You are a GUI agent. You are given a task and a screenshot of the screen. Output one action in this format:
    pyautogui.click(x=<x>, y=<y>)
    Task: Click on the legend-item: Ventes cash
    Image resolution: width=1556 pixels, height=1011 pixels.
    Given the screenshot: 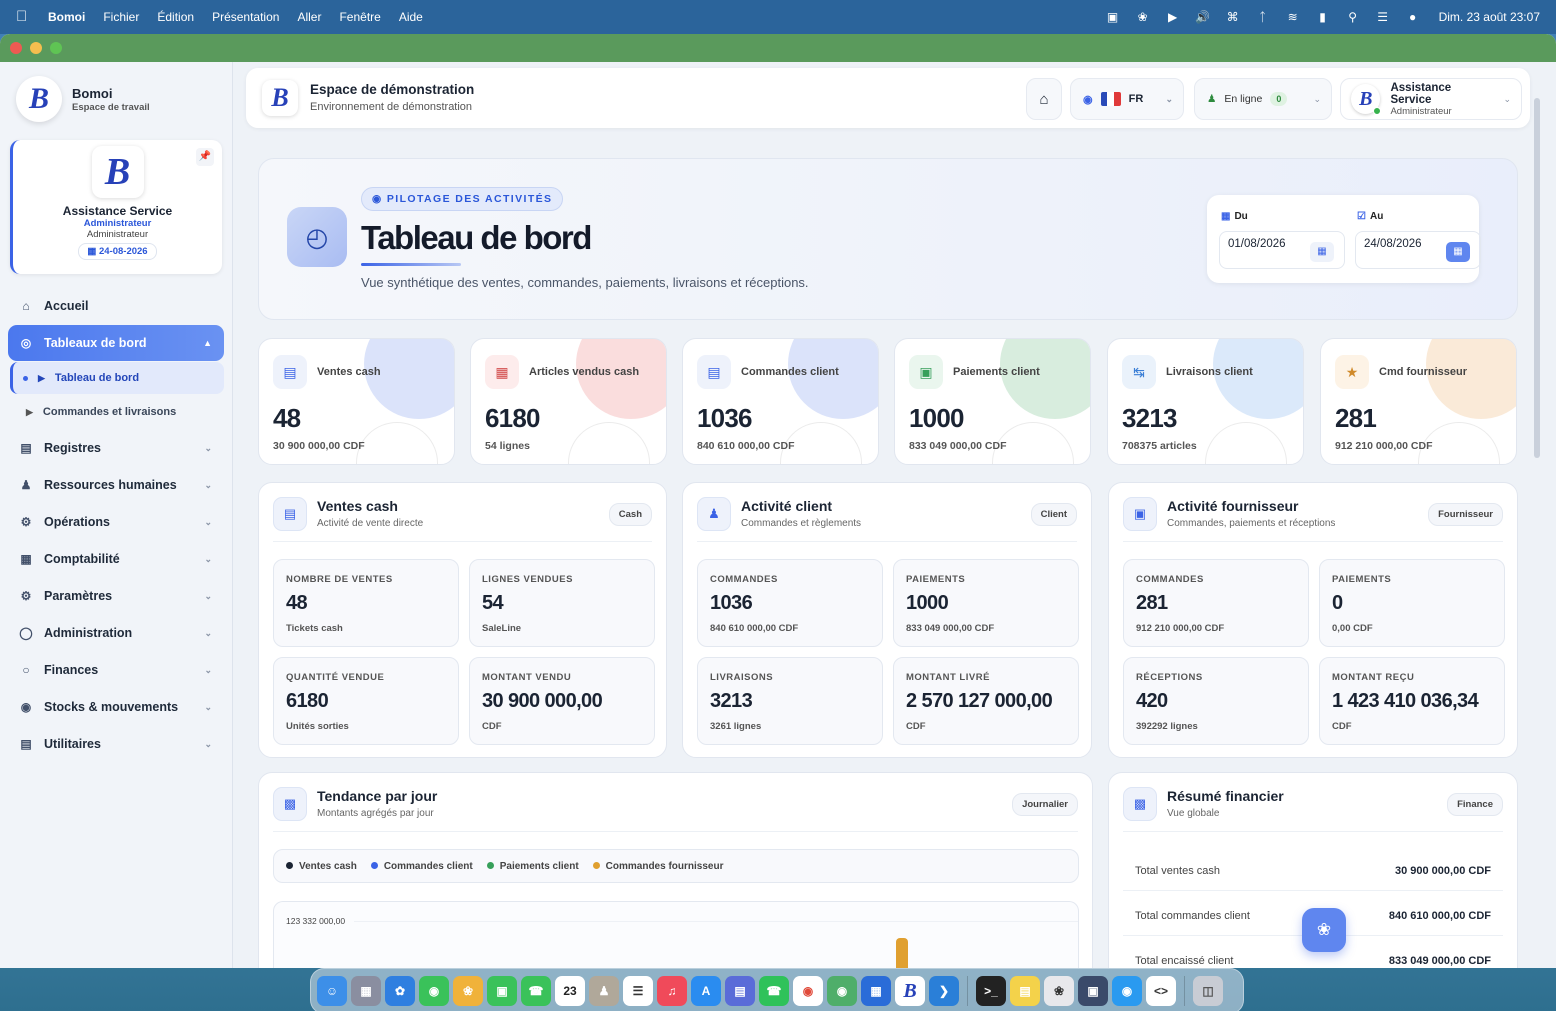 What is the action you would take?
    pyautogui.click(x=321, y=866)
    